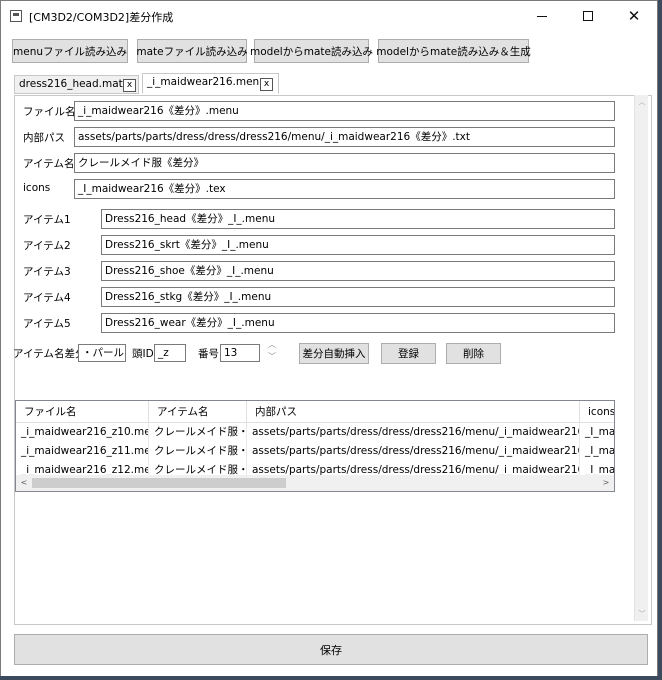 The width and height of the screenshot is (662, 680). I want to click on head-id-label: 頭ID, so click(143, 354).